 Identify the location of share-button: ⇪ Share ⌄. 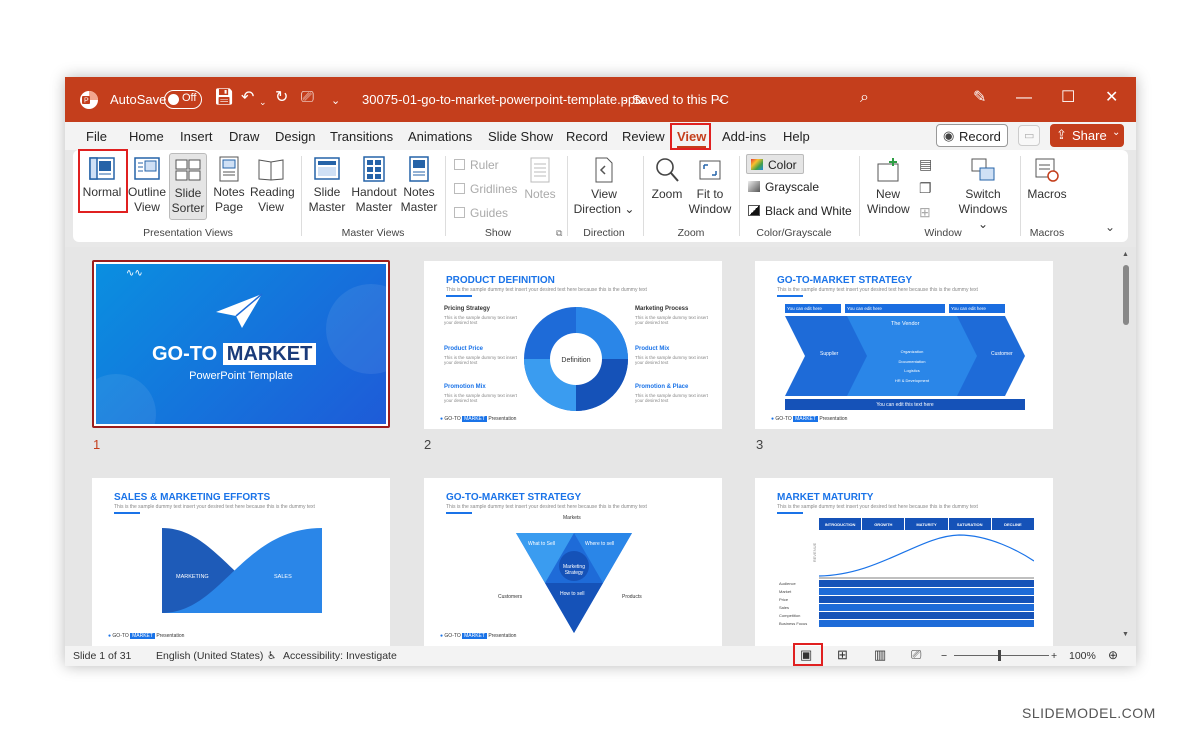
(1087, 135).